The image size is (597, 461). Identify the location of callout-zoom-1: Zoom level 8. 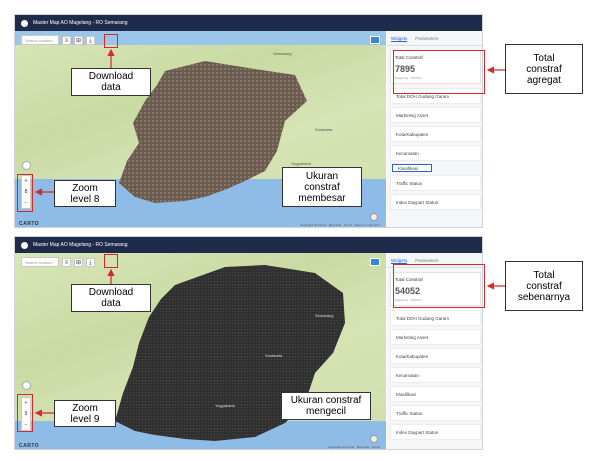
(85, 193).